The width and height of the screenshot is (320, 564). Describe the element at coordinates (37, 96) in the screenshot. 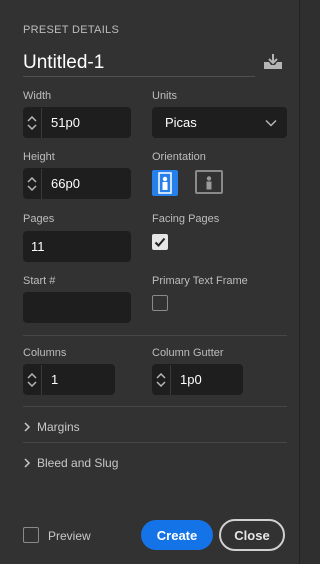

I see `width-label: Width` at that location.